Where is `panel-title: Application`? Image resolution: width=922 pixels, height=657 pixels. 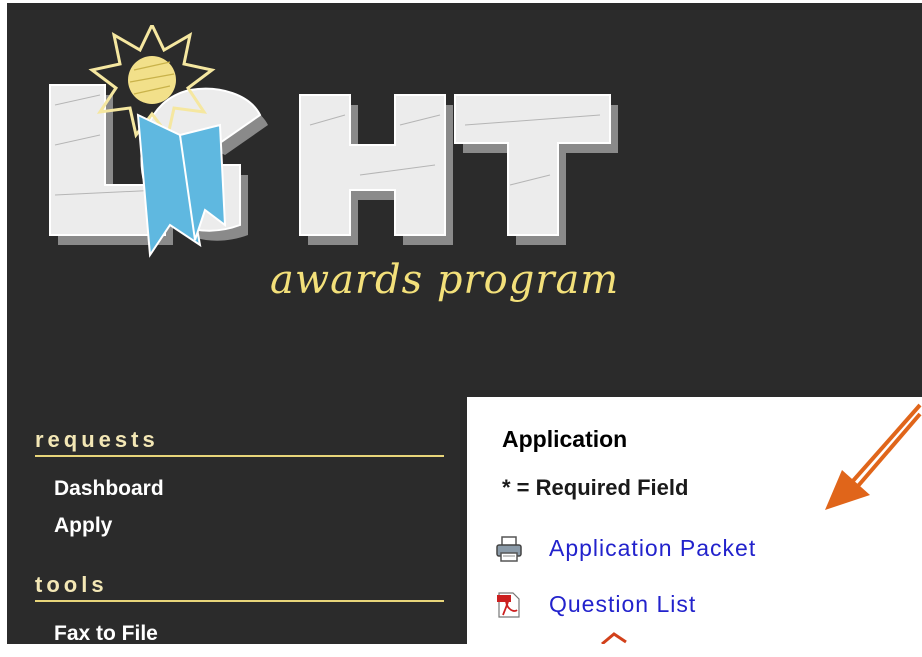
panel-title: Application is located at coordinates (565, 439).